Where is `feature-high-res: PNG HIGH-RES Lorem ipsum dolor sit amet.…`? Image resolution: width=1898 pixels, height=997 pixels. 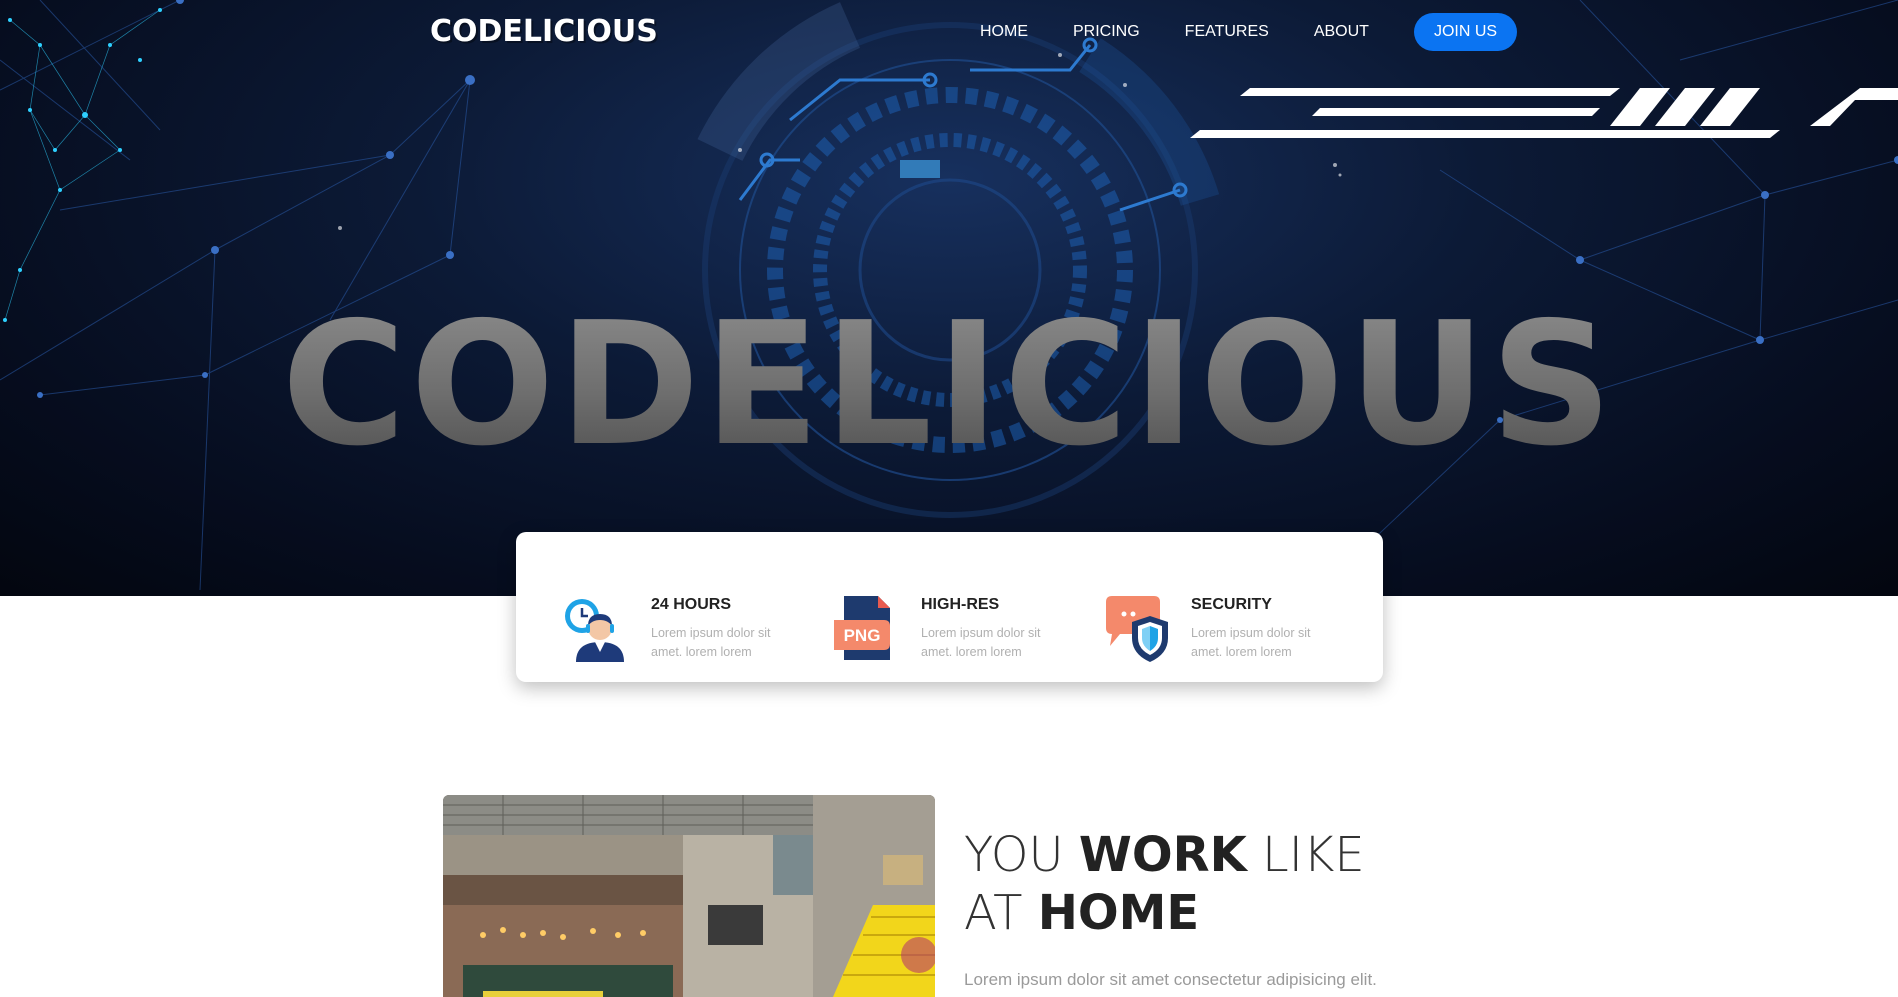
feature-high-res: PNG HIGH-RES Lorem ipsum dolor sit amet.… is located at coordinates (913, 611).